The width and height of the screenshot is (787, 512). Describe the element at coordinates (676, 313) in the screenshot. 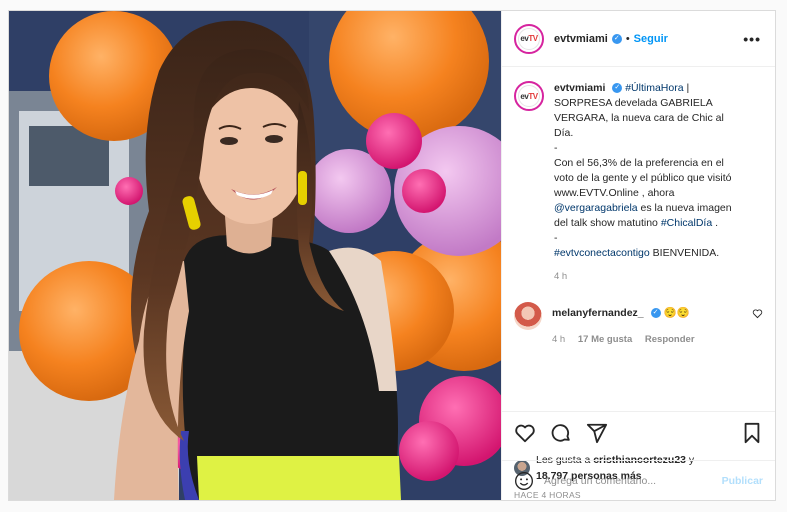

I see `comment-body: 😌😌` at that location.